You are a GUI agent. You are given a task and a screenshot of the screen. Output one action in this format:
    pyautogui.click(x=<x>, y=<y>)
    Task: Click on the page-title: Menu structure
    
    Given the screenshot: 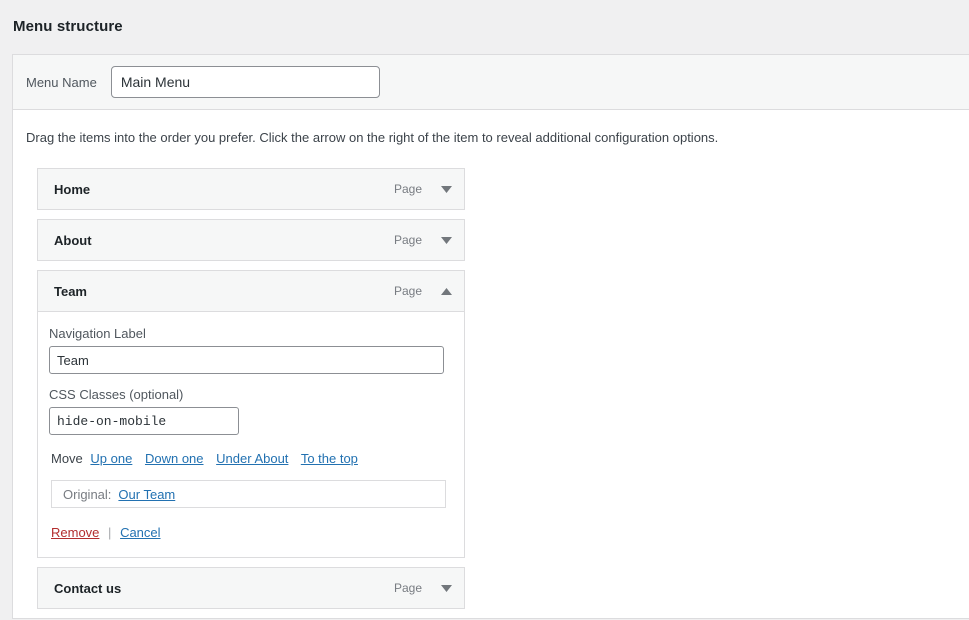 What is the action you would take?
    pyautogui.click(x=68, y=26)
    